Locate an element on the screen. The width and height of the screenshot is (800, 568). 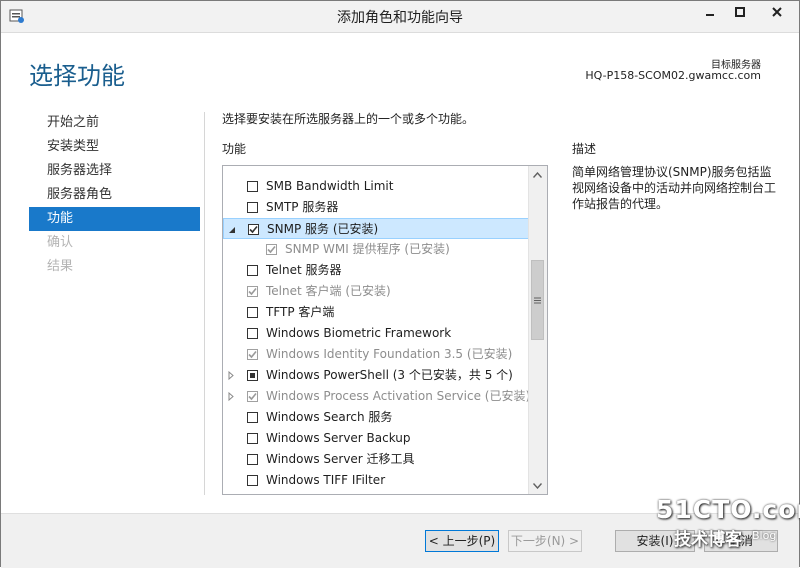
feature-label: Windows Server 迁移工具 is located at coordinates (340, 459).